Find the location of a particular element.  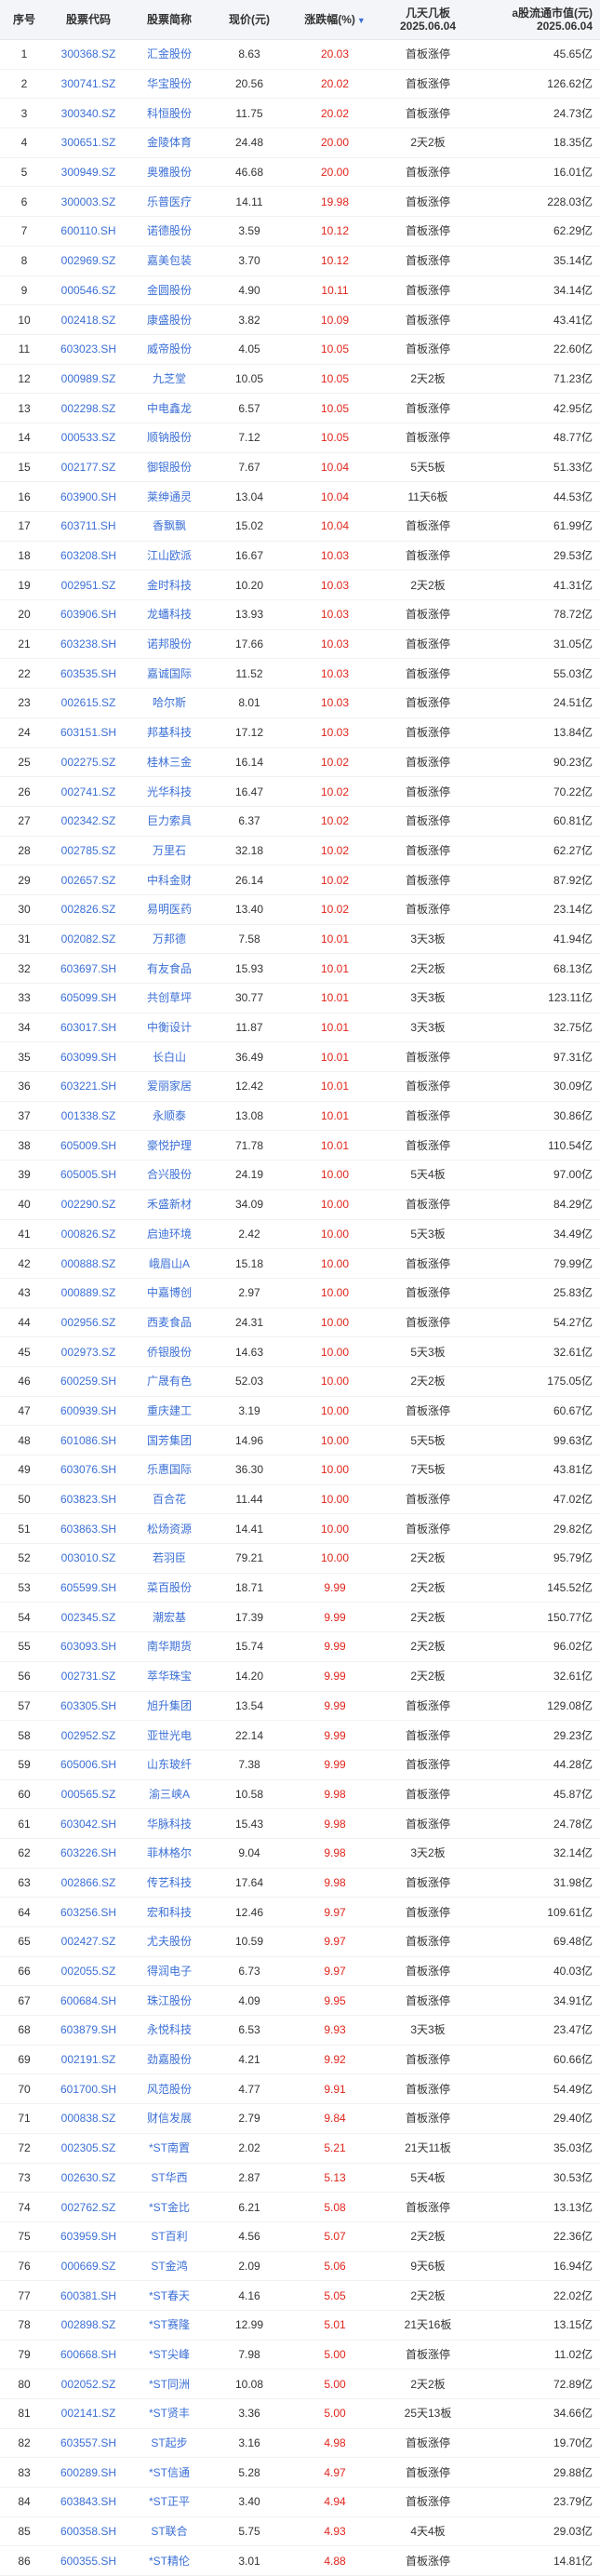

stock-code-link: 603093.SH is located at coordinates (88, 1646).